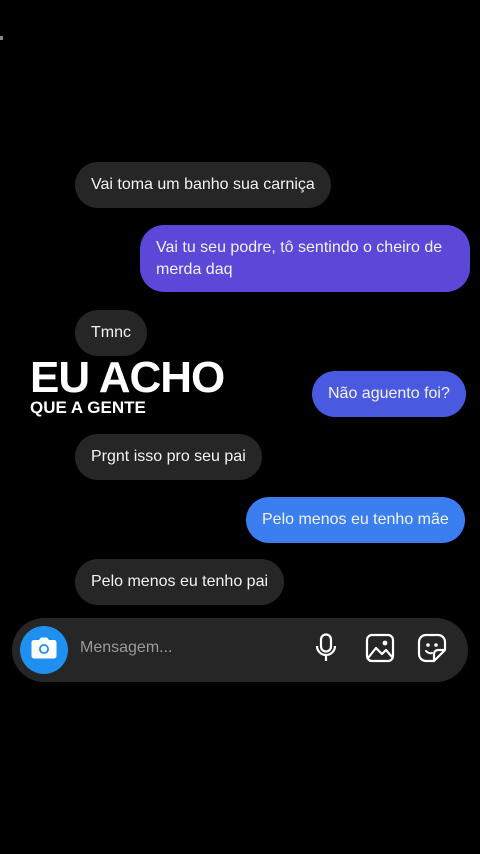 The width and height of the screenshot is (480, 854). What do you see at coordinates (389, 394) in the screenshot?
I see `message-outgoing: Não aguento foi?` at bounding box center [389, 394].